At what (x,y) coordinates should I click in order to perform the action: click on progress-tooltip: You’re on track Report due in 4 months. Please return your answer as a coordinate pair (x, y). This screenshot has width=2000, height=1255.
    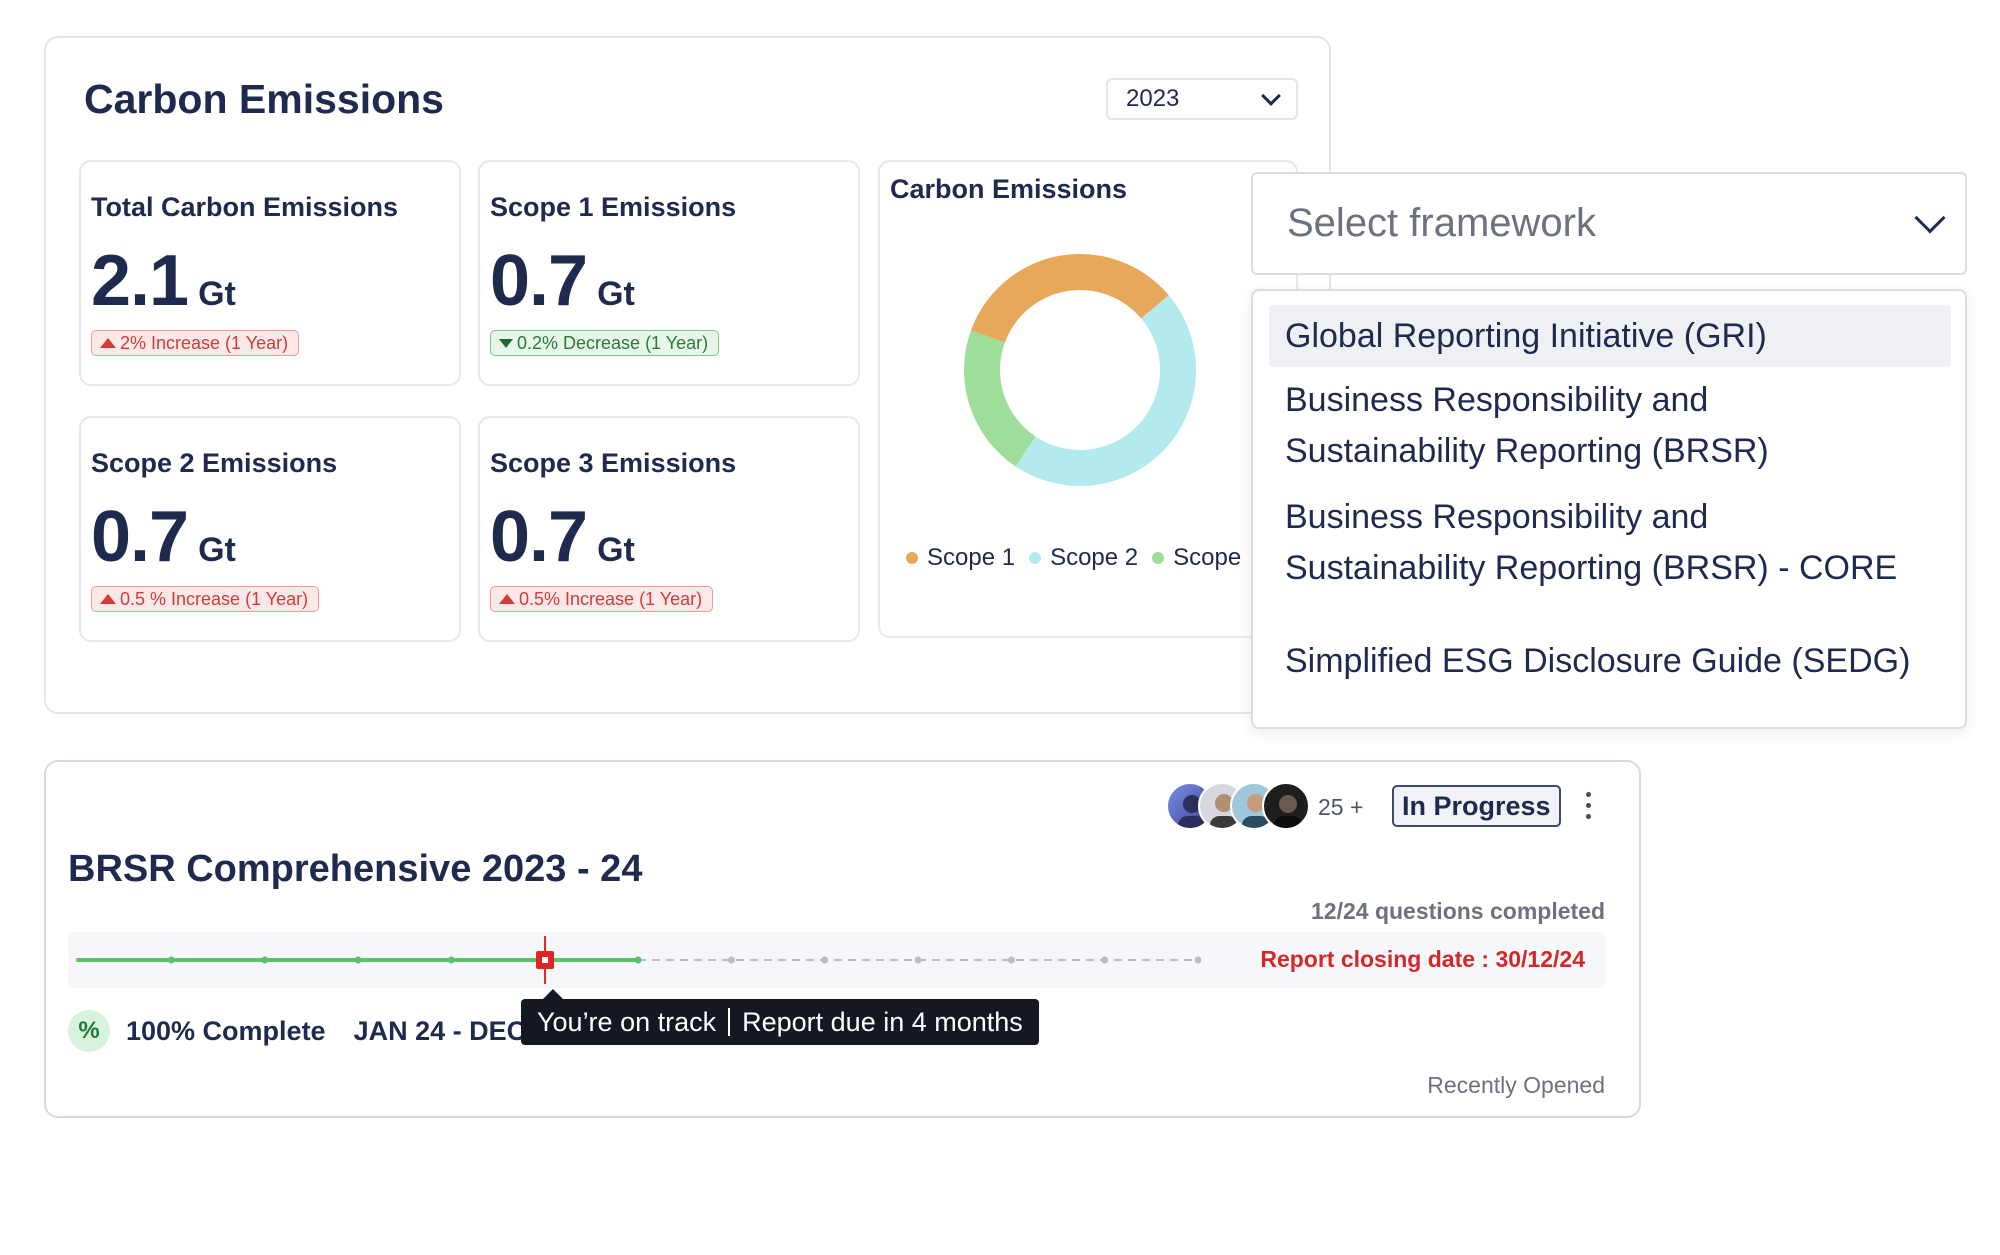
    Looking at the image, I should click on (780, 1017).